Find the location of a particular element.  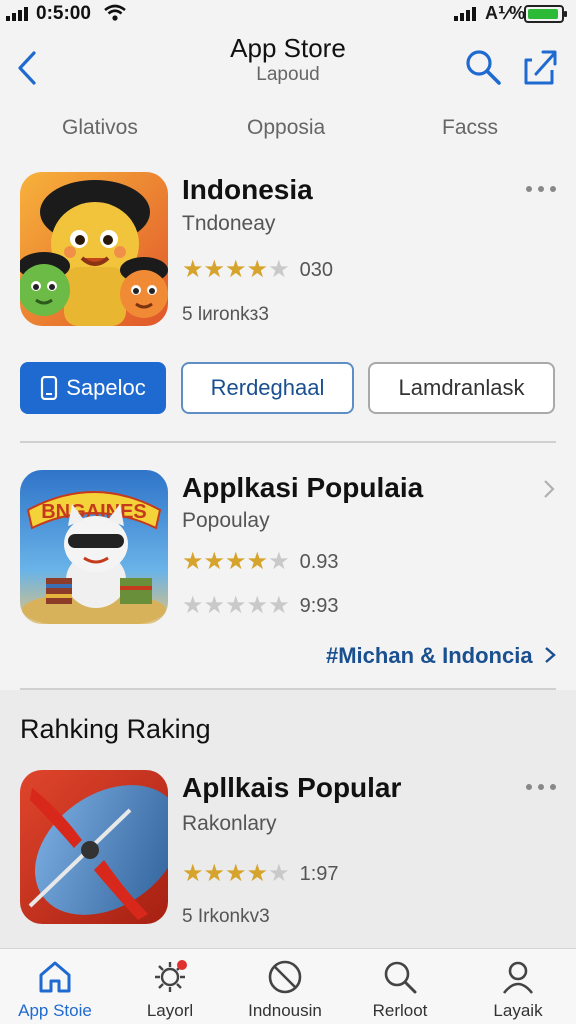

app-store-icon is located at coordinates (55, 977).